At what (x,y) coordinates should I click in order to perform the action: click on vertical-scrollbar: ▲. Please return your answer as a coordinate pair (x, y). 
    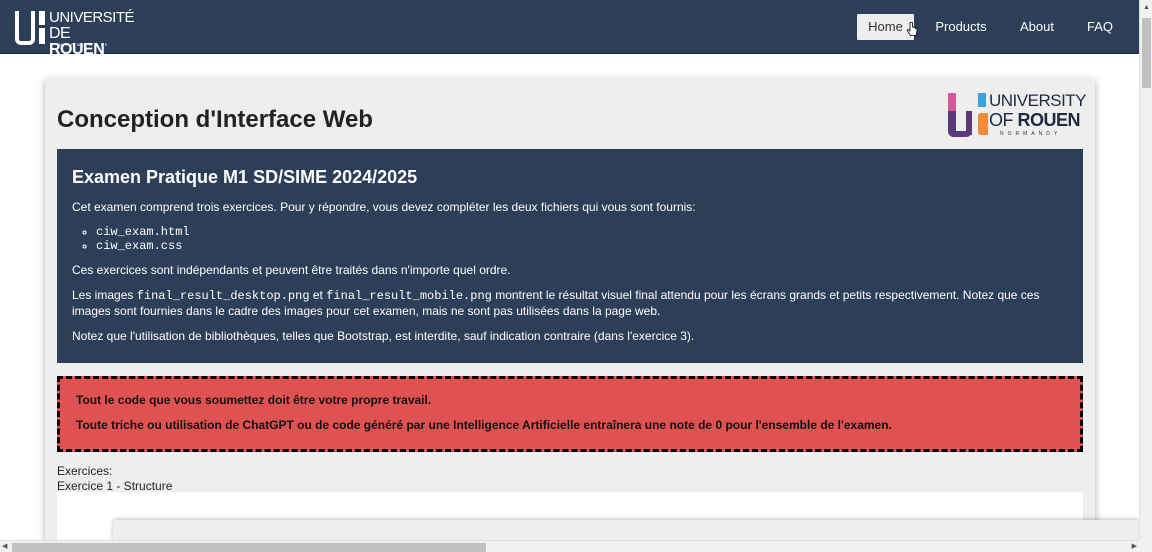
    Looking at the image, I should click on (1145, 276).